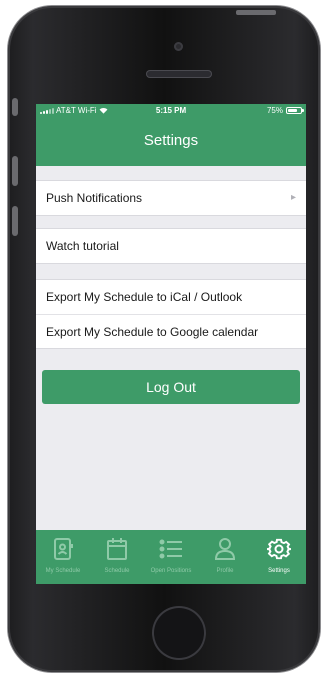 The image size is (322, 677). I want to click on status-time: 5:15 PM, so click(171, 110).